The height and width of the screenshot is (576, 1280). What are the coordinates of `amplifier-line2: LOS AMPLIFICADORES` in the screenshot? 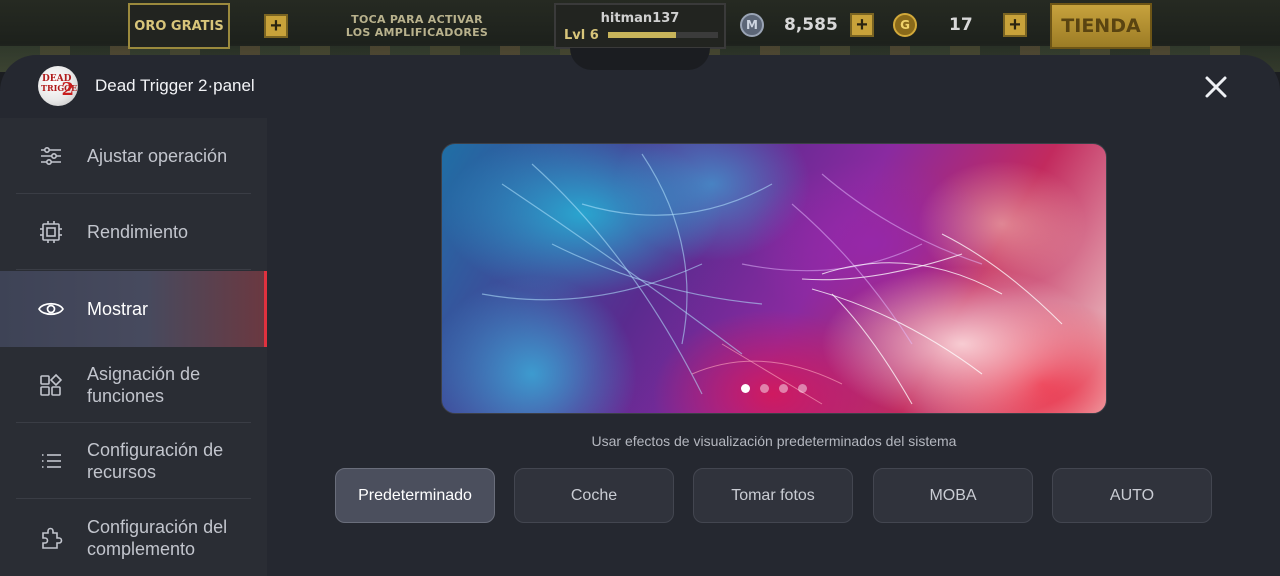 It's located at (417, 32).